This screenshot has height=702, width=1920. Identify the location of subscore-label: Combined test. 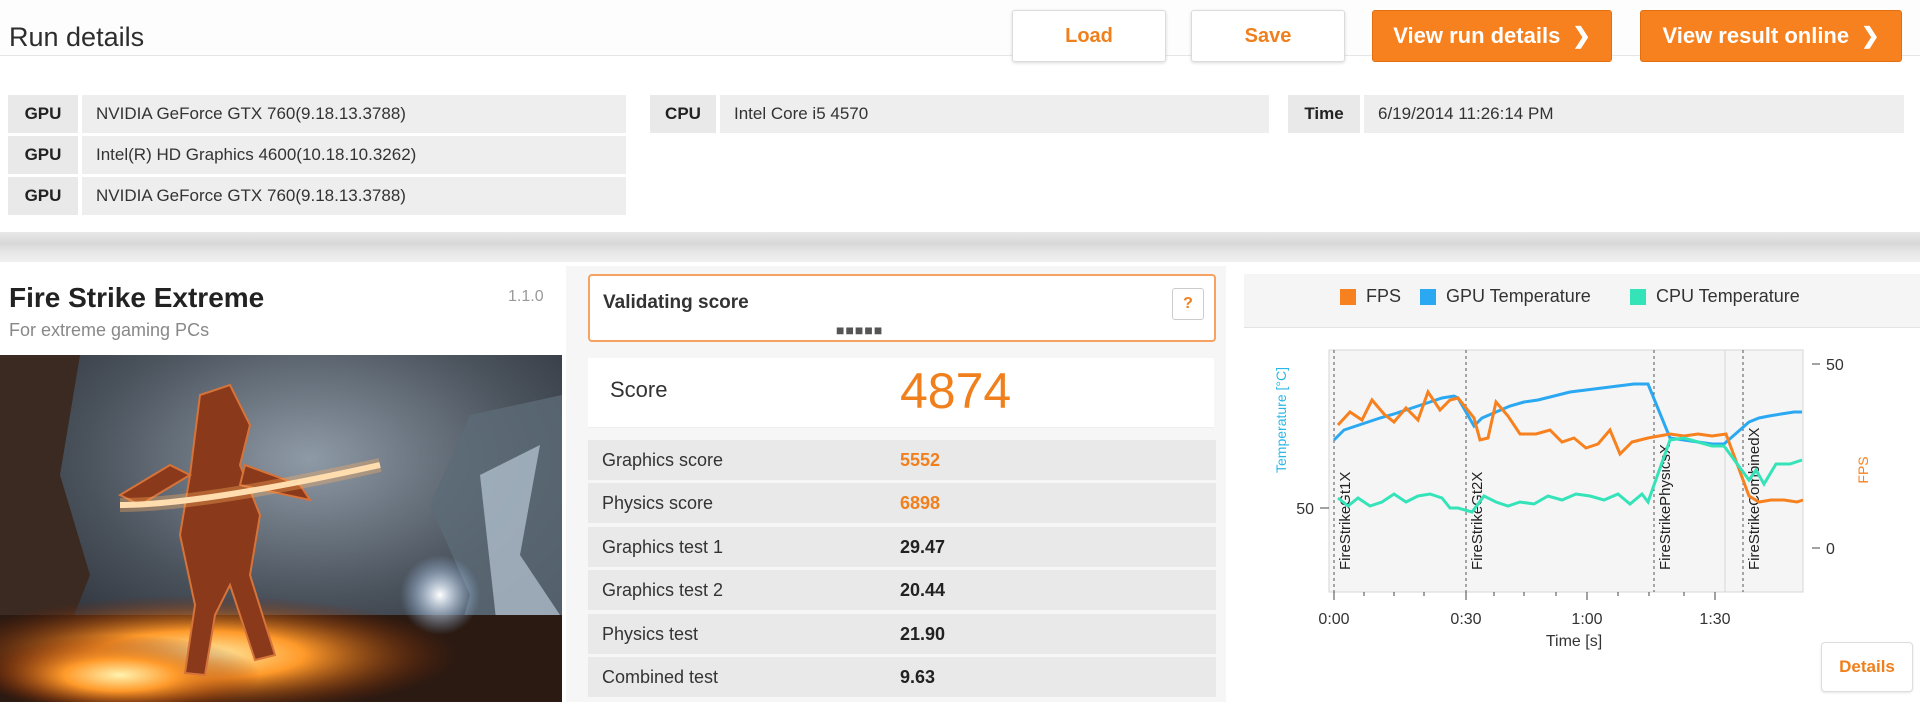
(660, 677).